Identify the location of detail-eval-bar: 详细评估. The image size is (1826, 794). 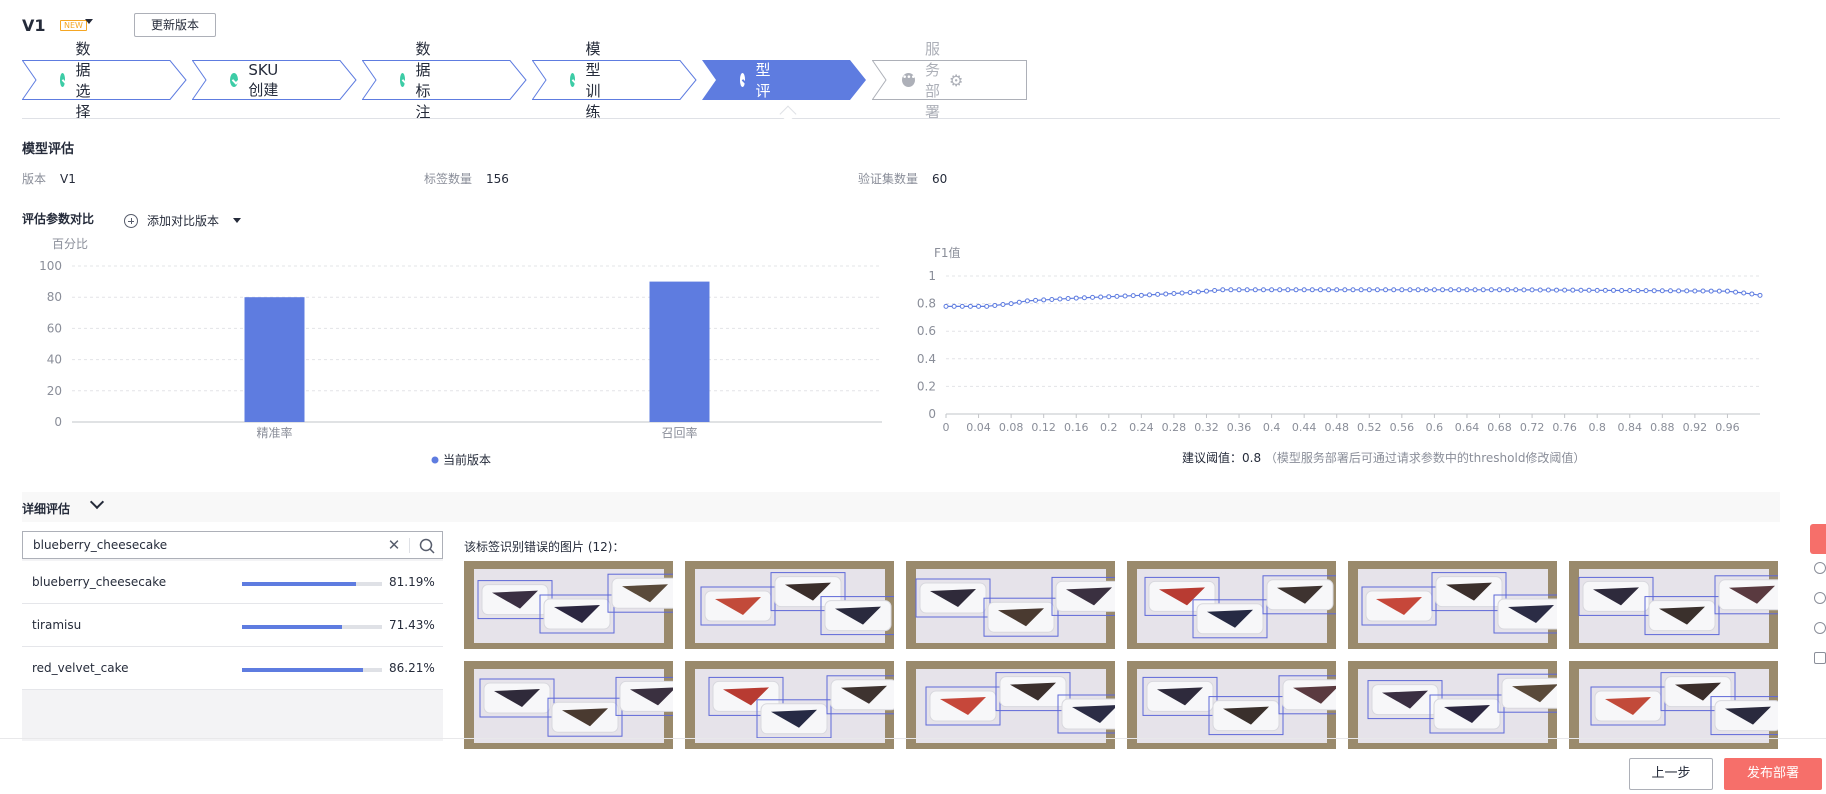
(901, 507).